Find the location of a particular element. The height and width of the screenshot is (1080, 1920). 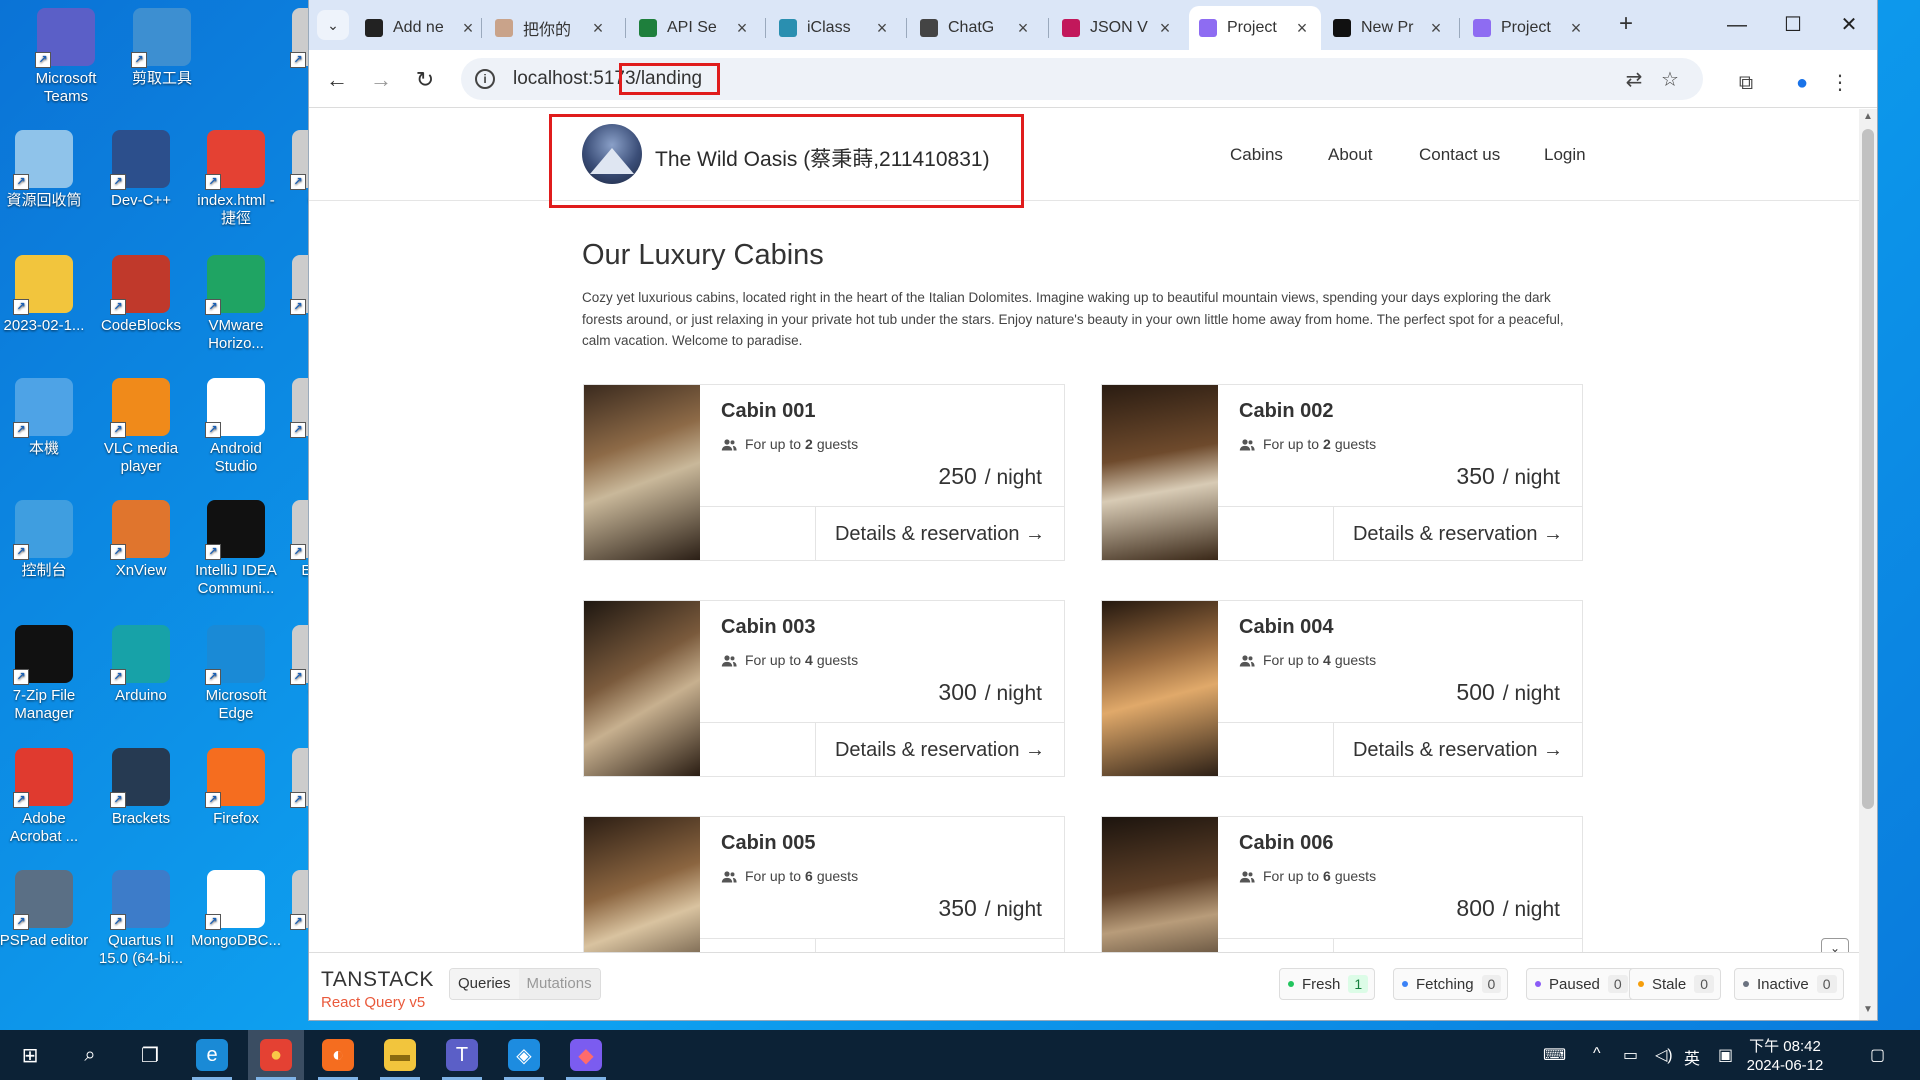

keyboard-icon: ⌨ is located at coordinates (1554, 1055).